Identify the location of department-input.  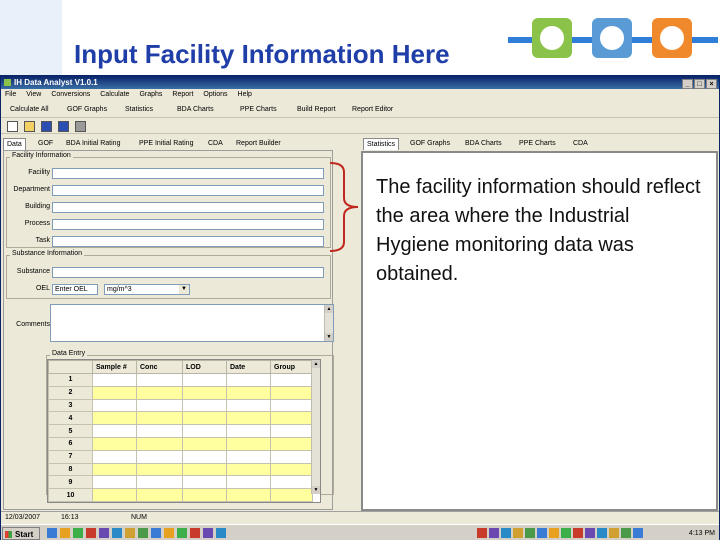
(188, 190).